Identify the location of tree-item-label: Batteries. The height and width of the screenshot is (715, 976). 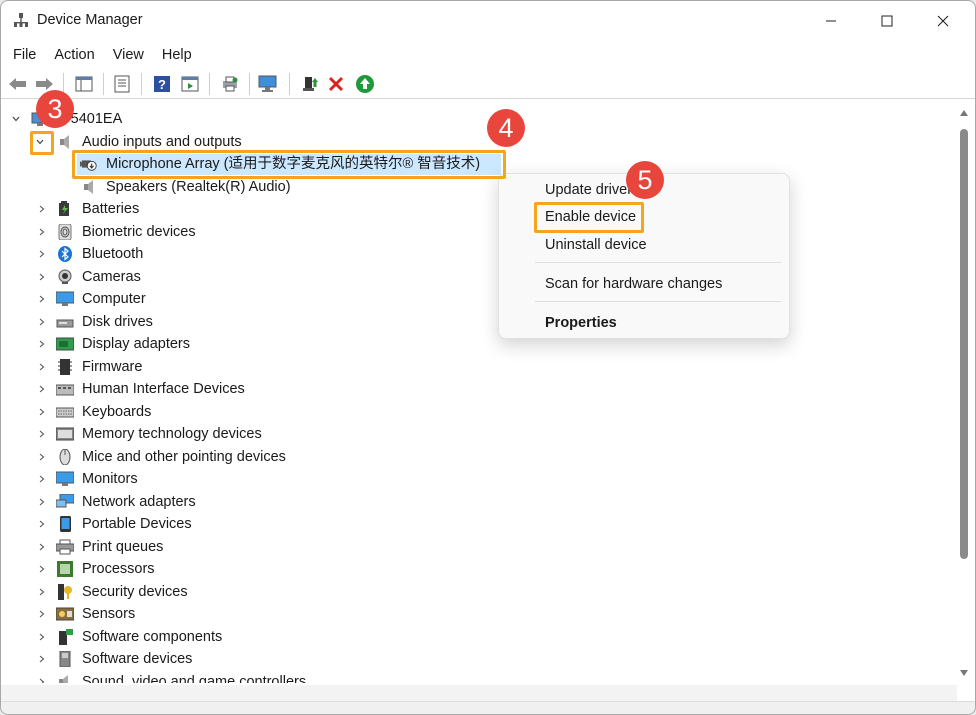
(111, 209).